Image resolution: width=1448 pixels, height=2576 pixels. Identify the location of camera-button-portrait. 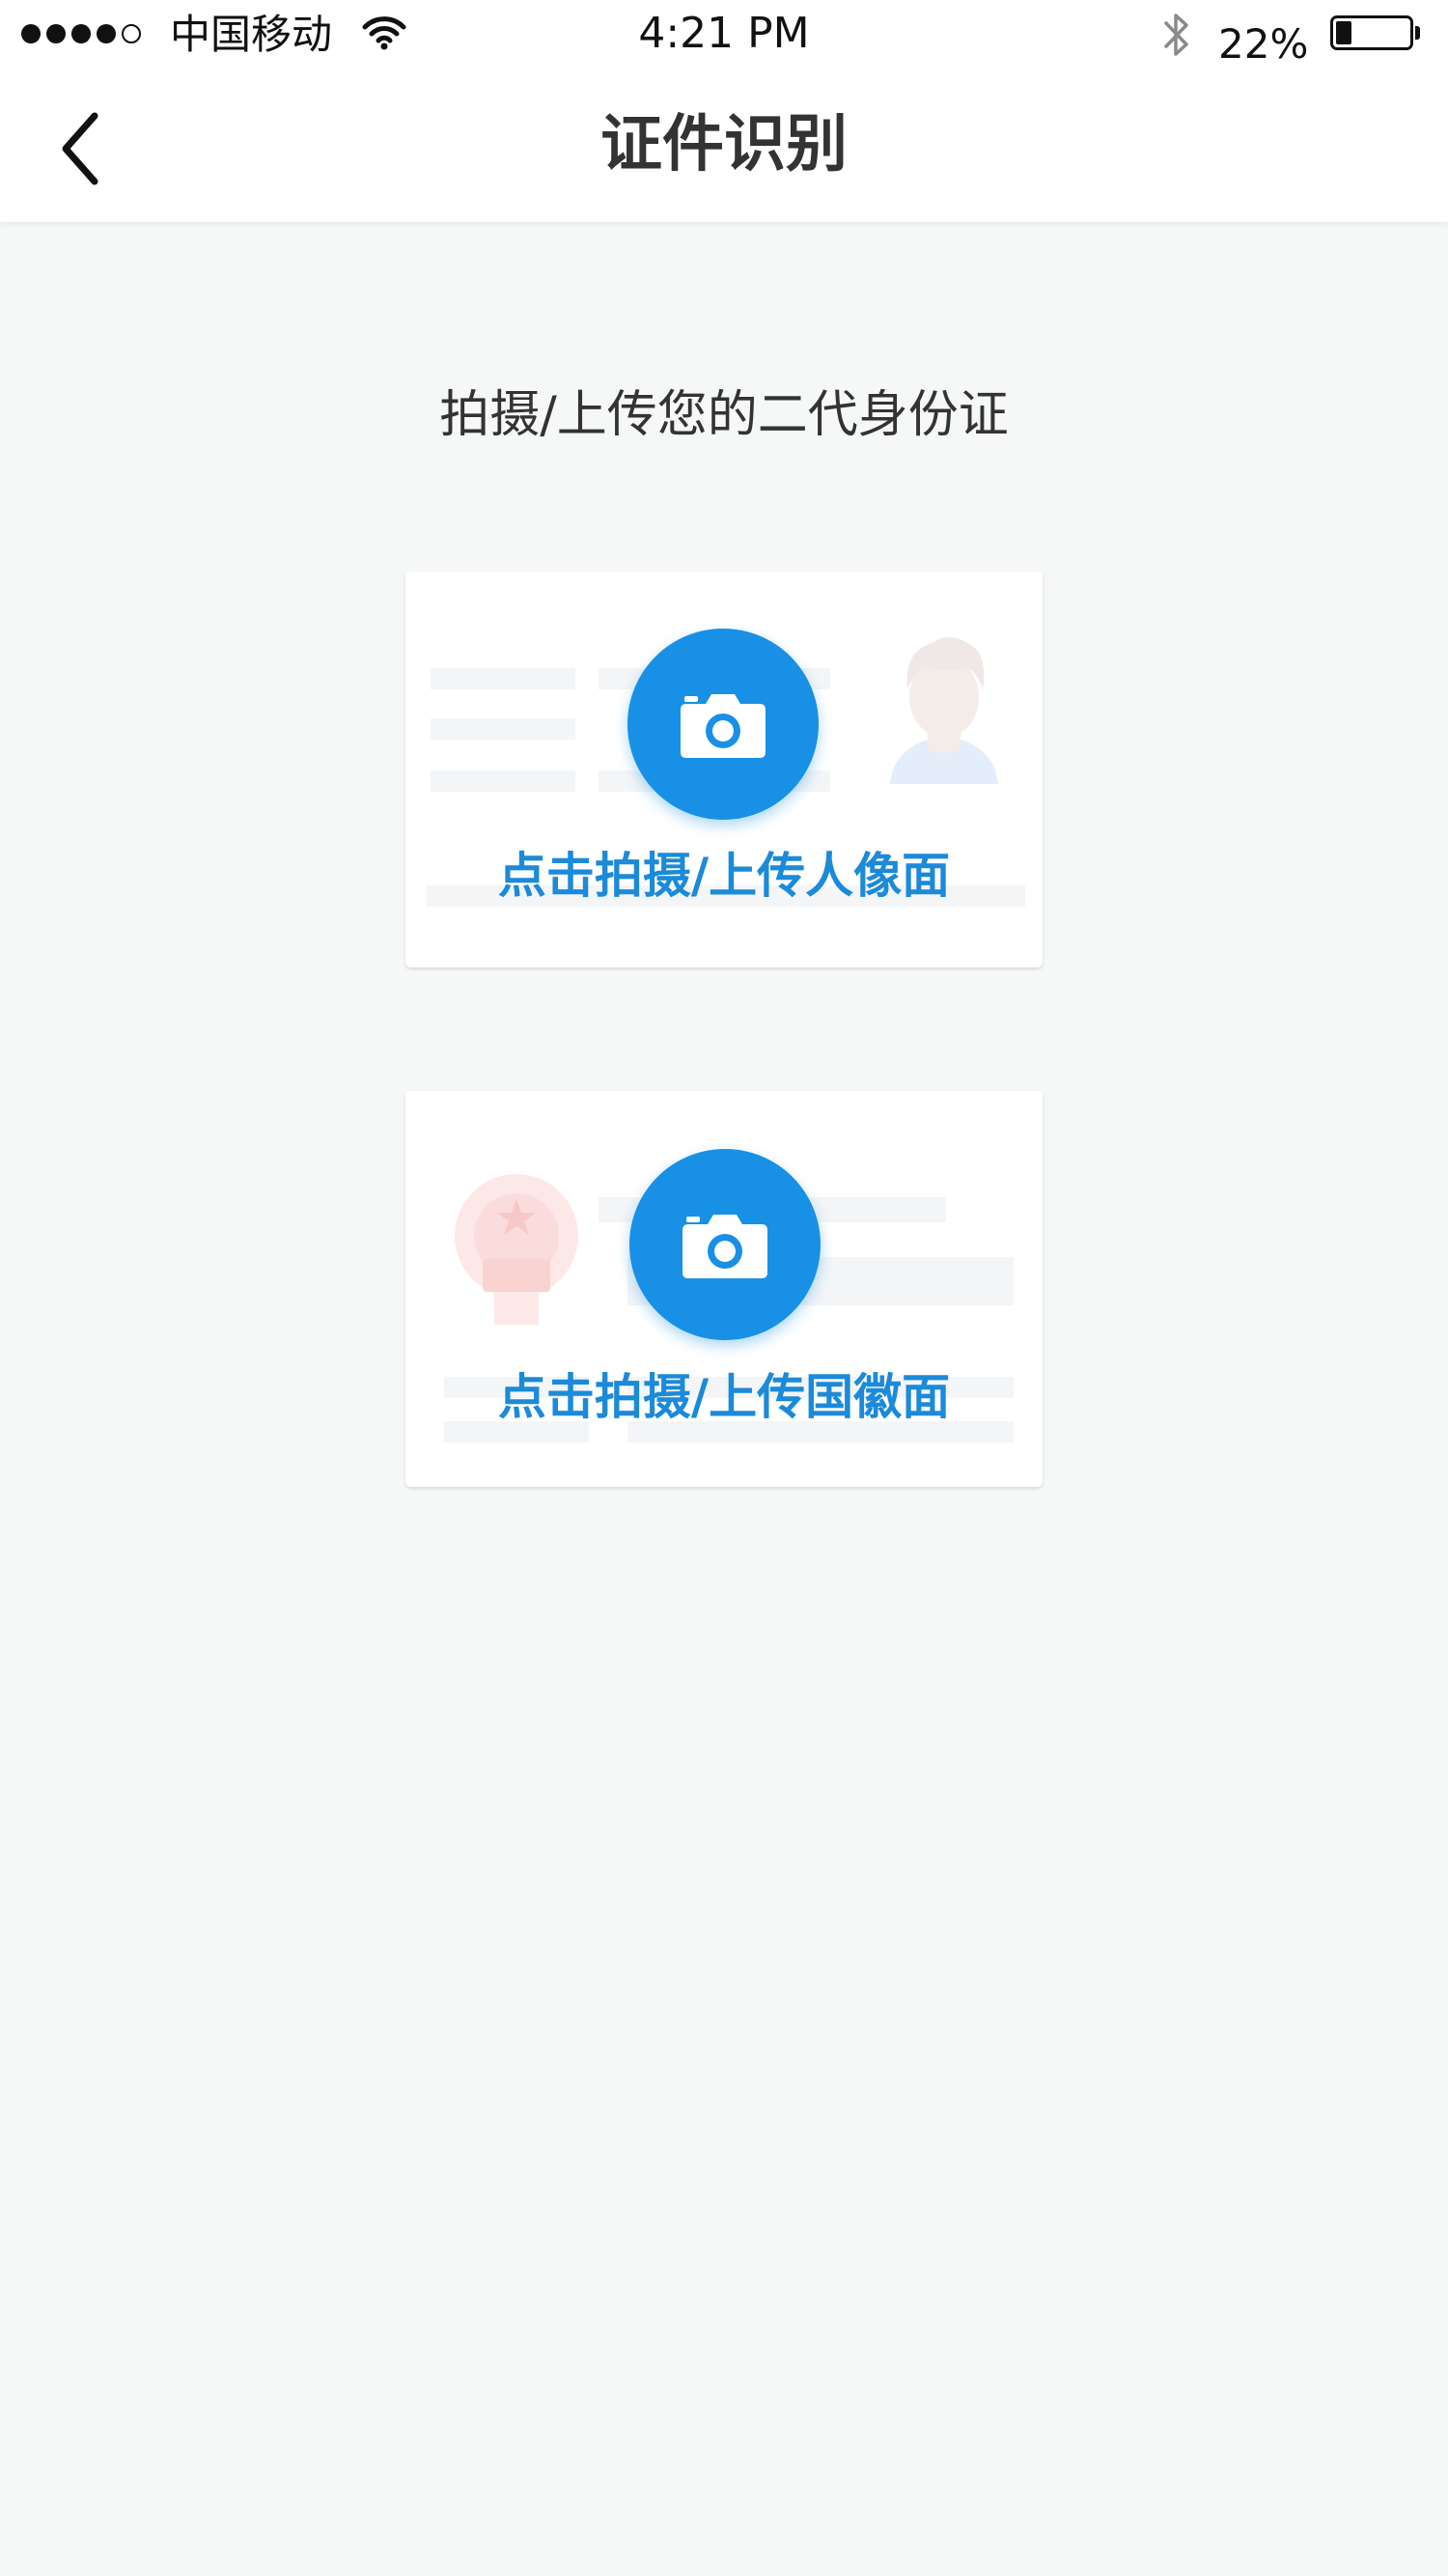
(723, 725).